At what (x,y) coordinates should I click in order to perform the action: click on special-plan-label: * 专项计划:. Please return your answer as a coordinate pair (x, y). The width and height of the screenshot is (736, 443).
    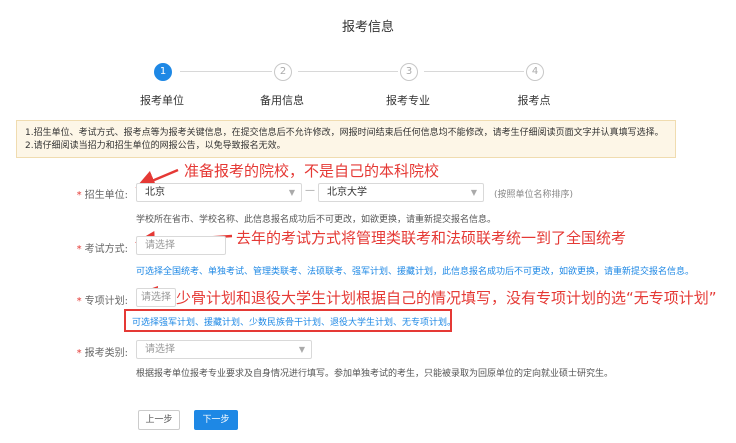
    Looking at the image, I should click on (102, 301).